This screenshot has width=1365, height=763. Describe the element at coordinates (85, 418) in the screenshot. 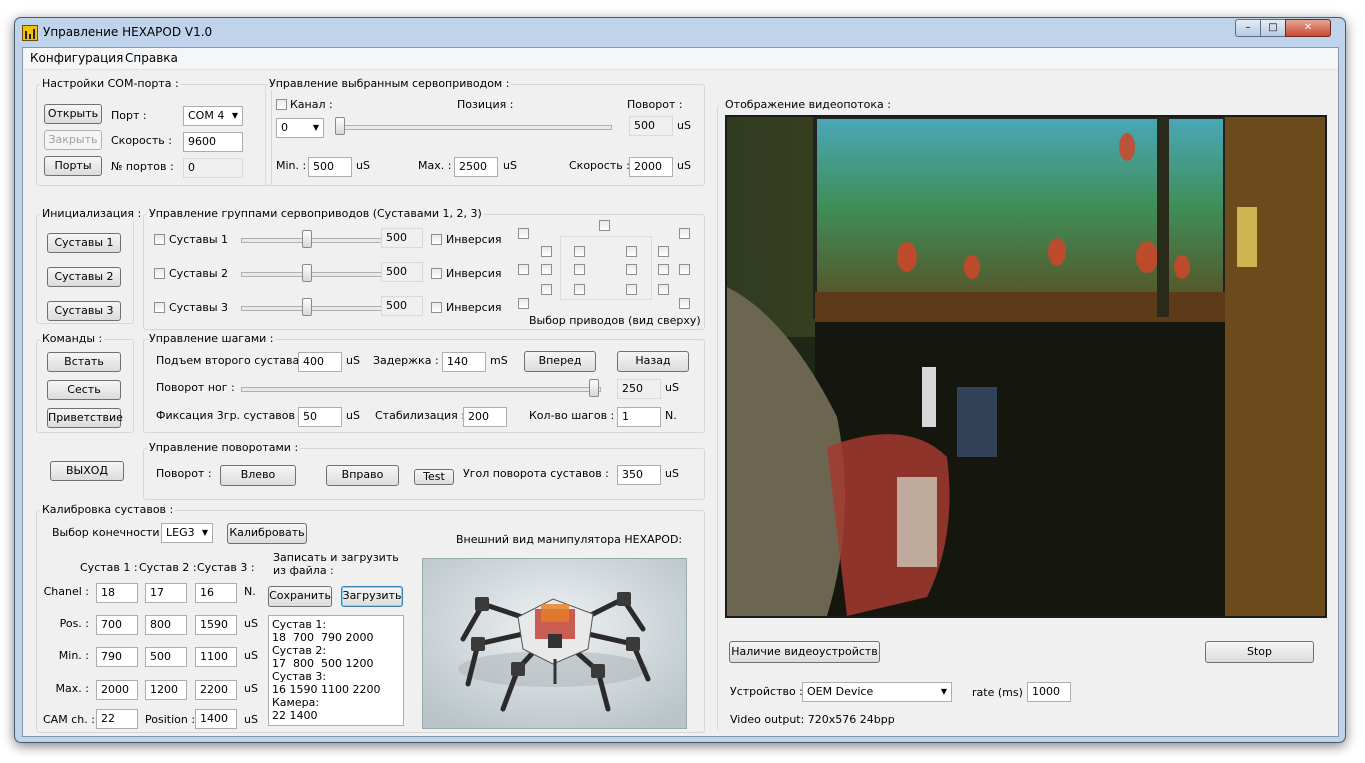

I see `greeting-button: Приветствие` at that location.